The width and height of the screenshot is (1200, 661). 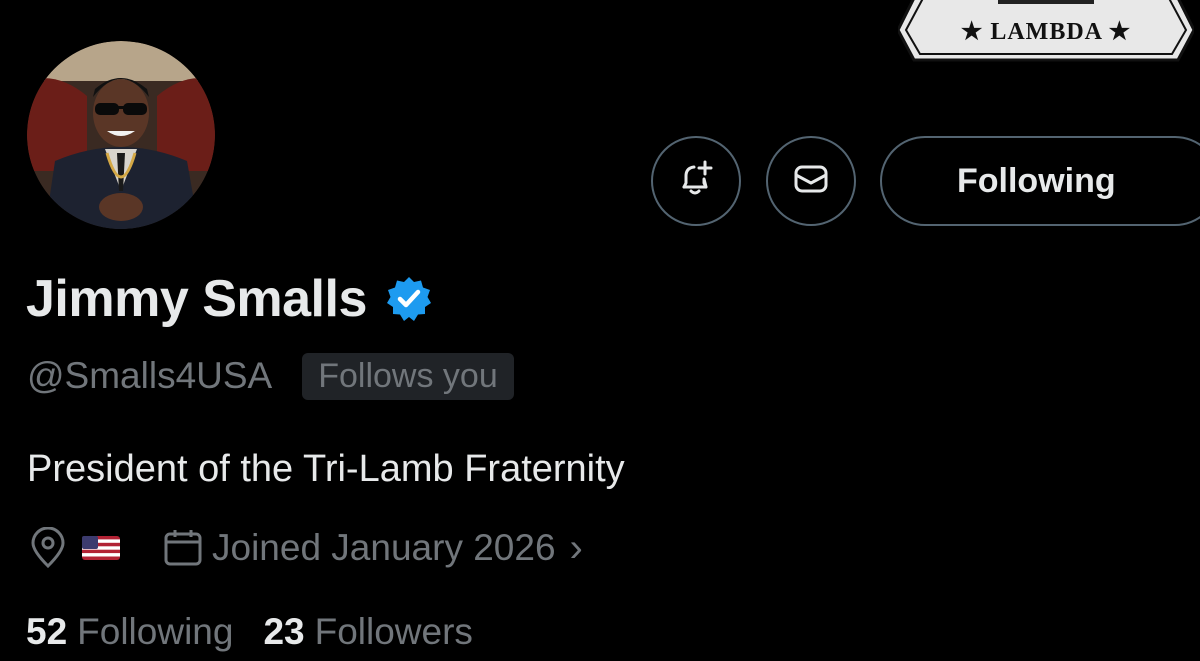 I want to click on location-flag, so click(x=94, y=548).